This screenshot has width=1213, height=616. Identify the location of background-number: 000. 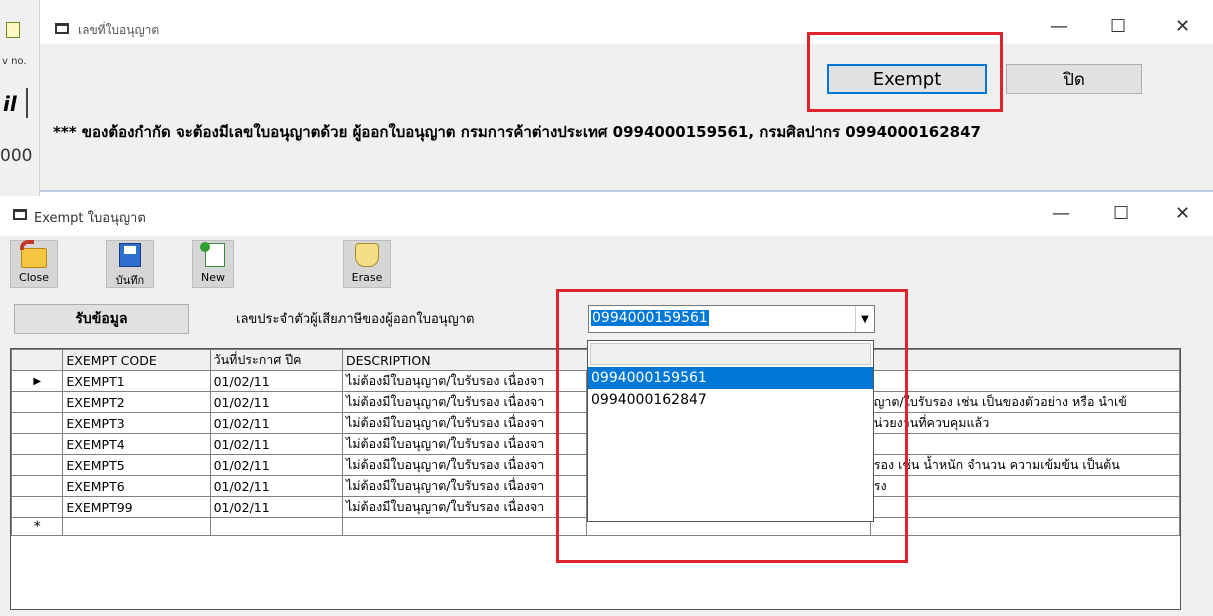
(16, 156).